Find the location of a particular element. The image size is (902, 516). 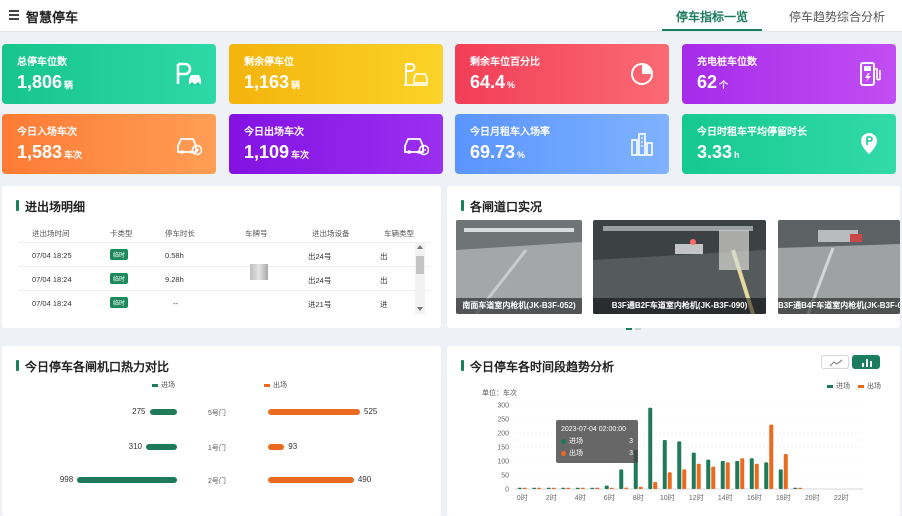

card-value: 69.73% is located at coordinates (498, 152).